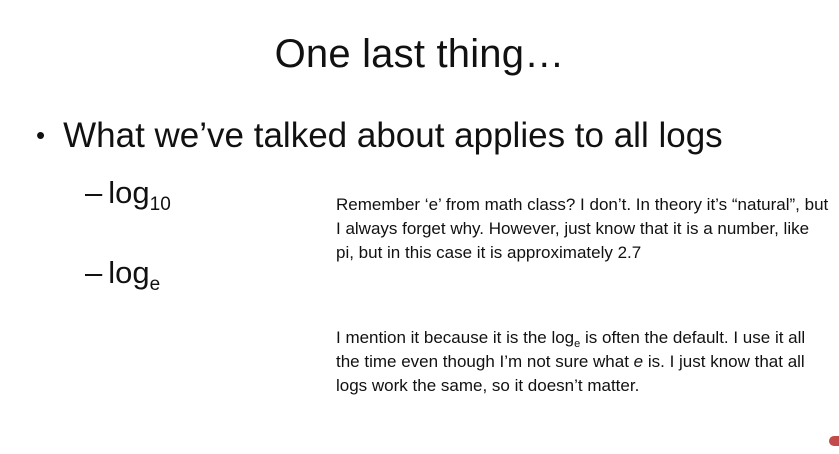 The height and width of the screenshot is (454, 839). I want to click on sub-bullet-log10: – log10, so click(128, 194).